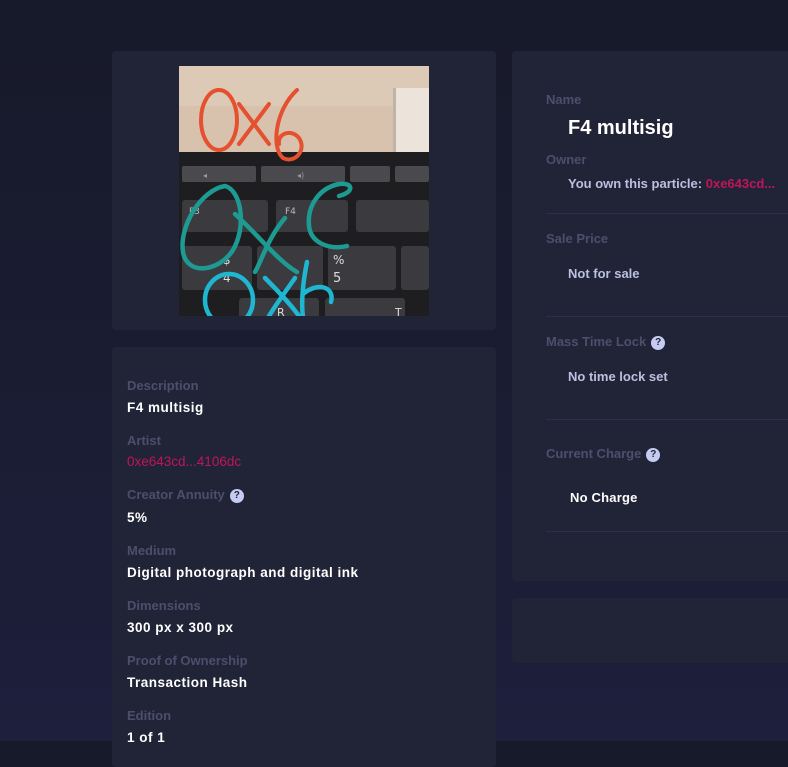 Image resolution: width=788 pixels, height=767 pixels. I want to click on artist-address-link: 0xe643cd...4106dc, so click(184, 461).